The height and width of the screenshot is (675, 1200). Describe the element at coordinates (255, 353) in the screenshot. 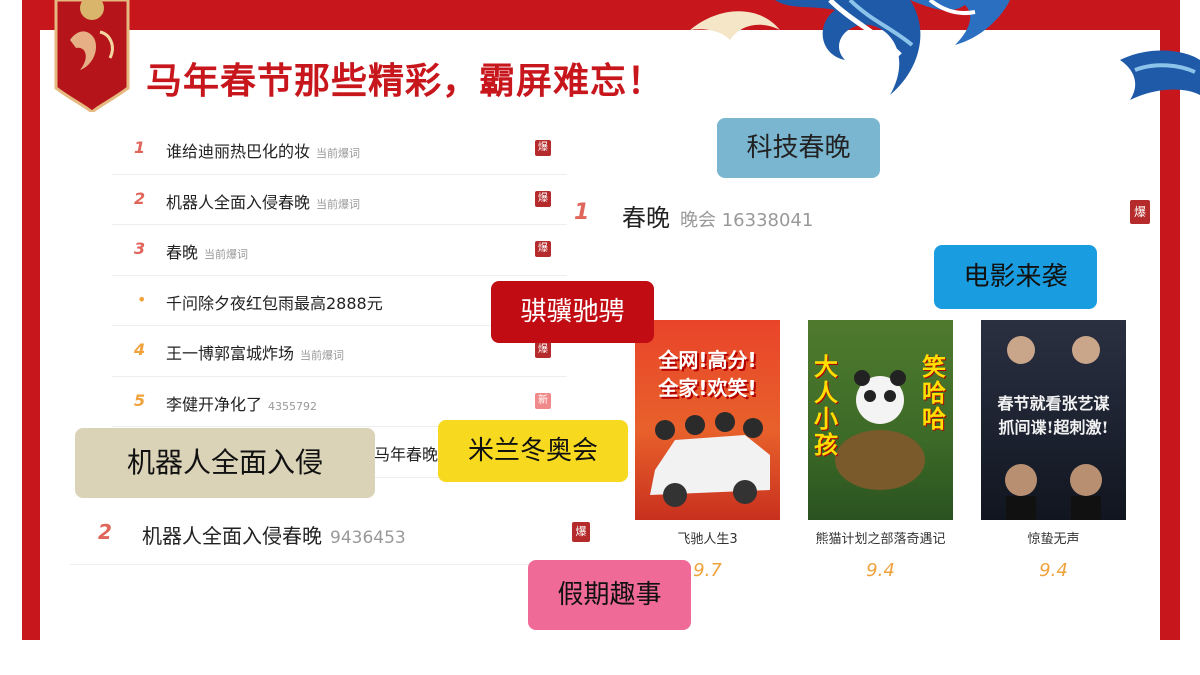

I see `list-item-text: 王一博郭富城炸场 当前爆词` at that location.